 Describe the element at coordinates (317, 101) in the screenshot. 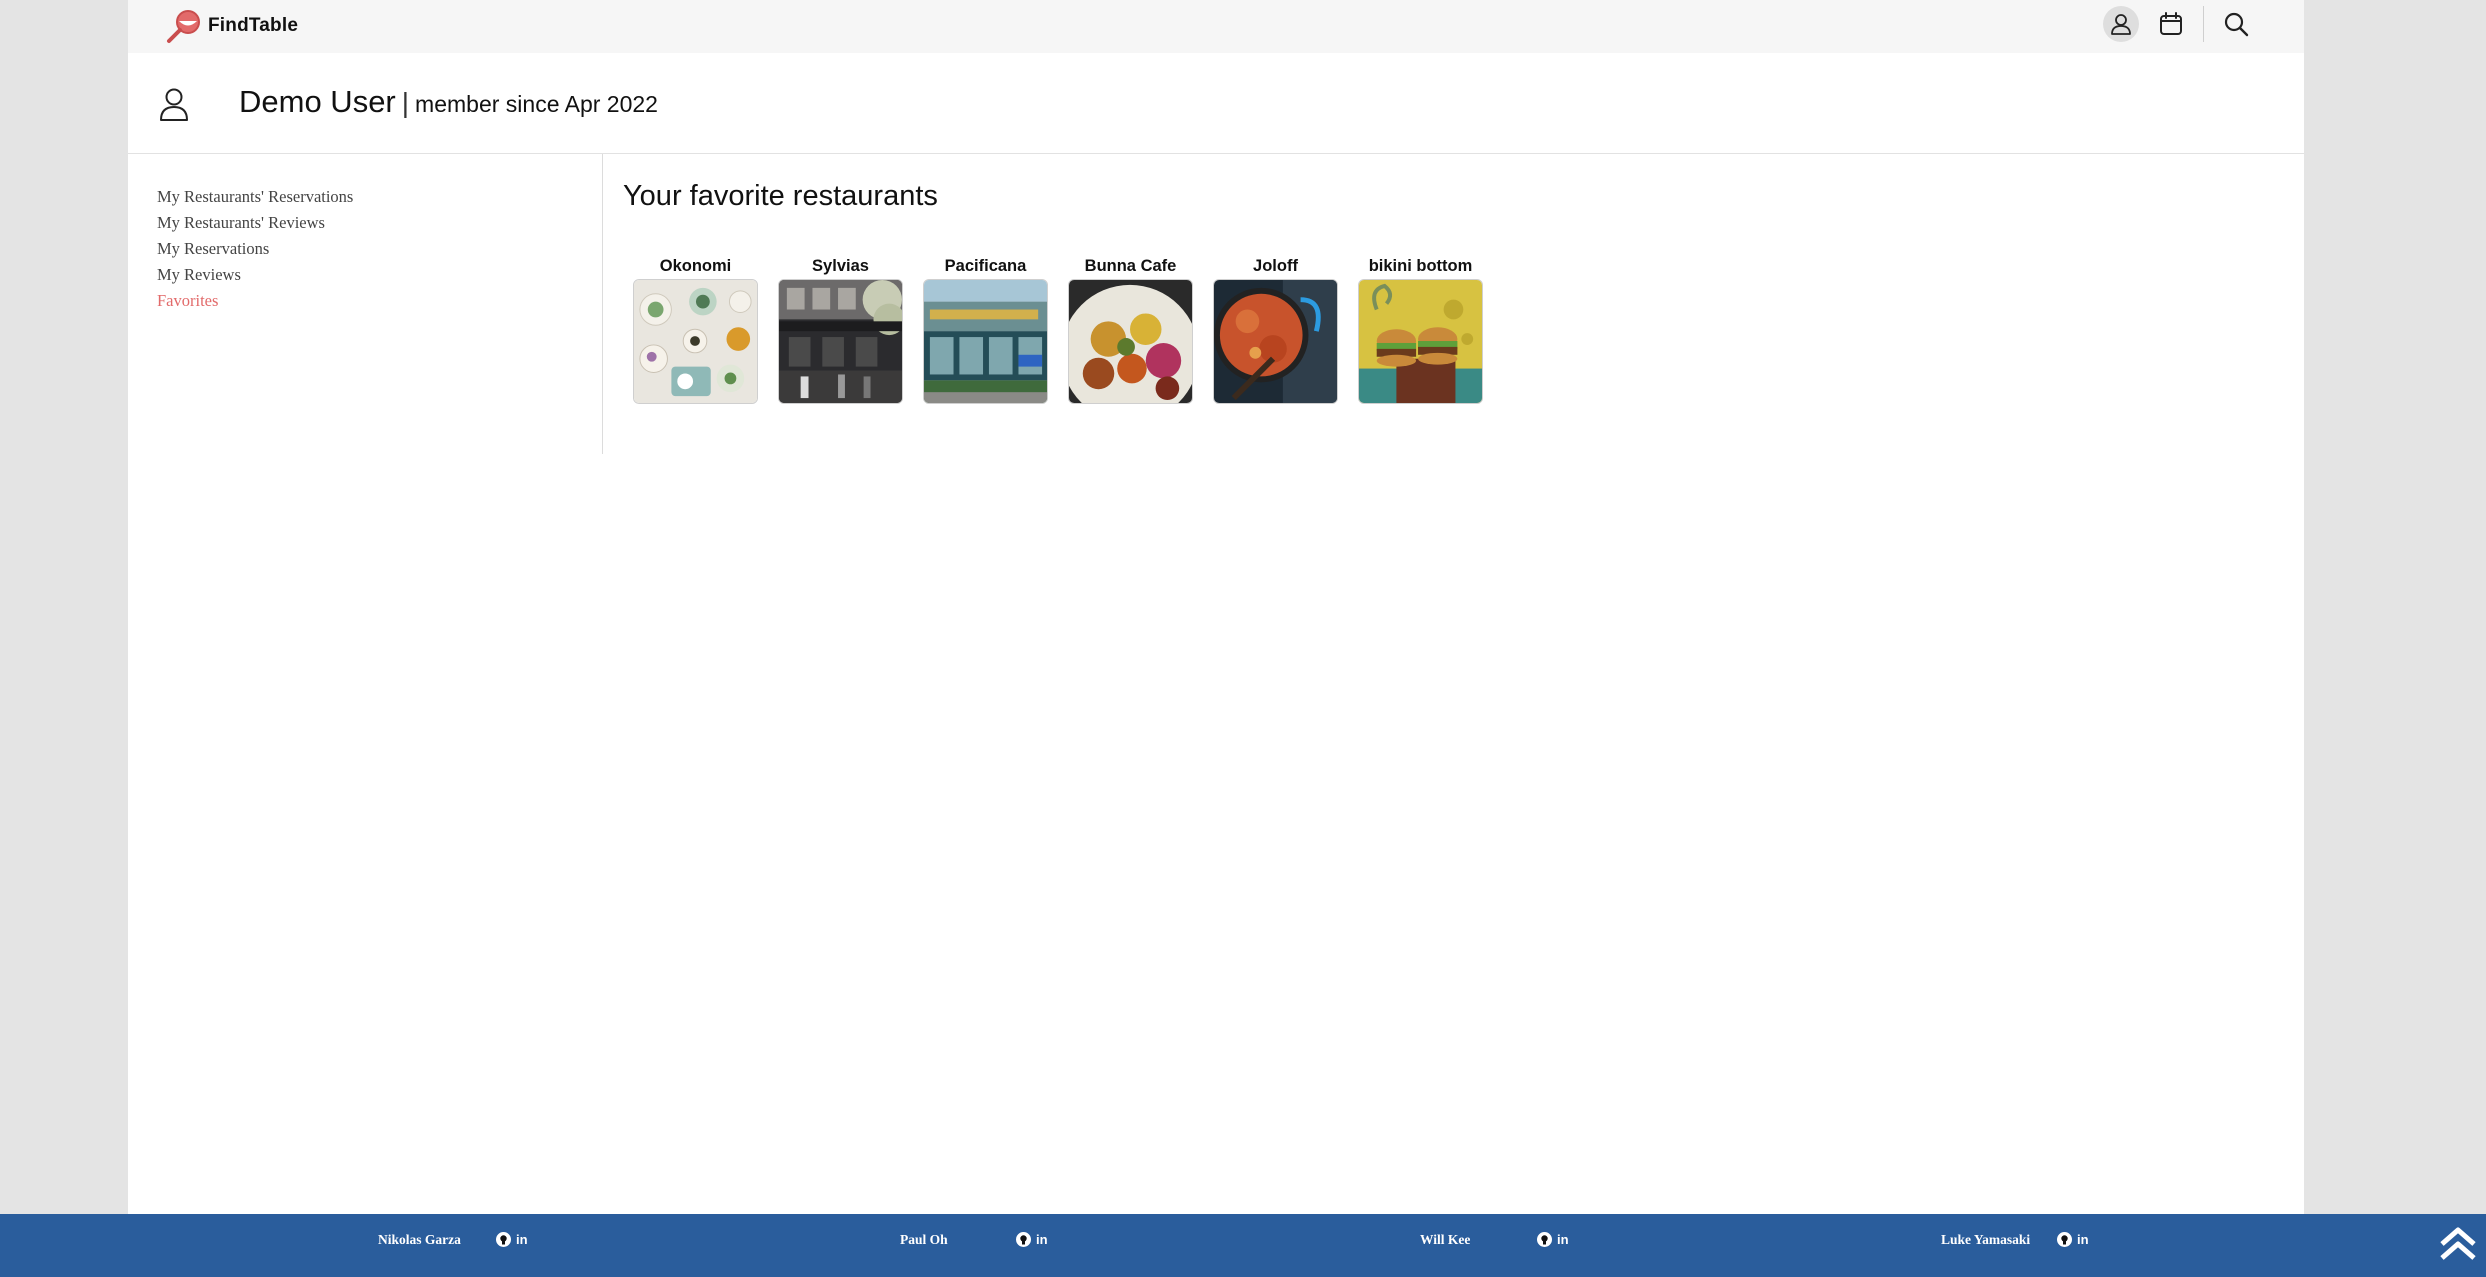

I see `user-name: Demo User` at that location.